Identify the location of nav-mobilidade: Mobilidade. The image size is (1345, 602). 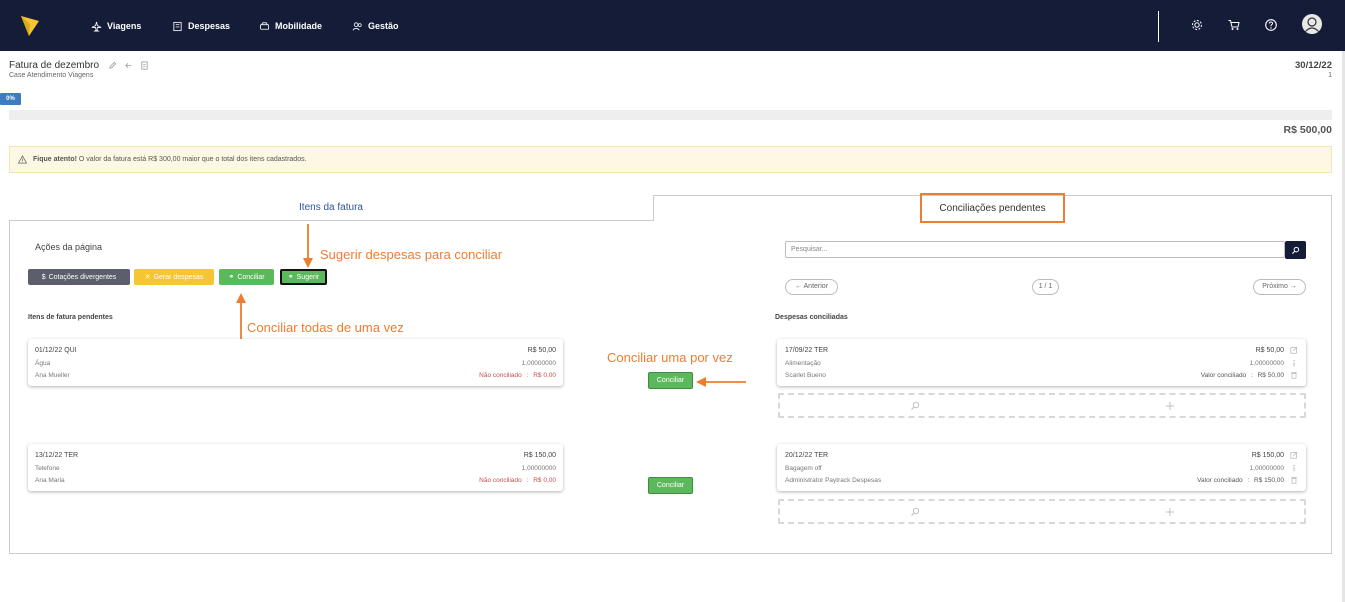
(290, 26).